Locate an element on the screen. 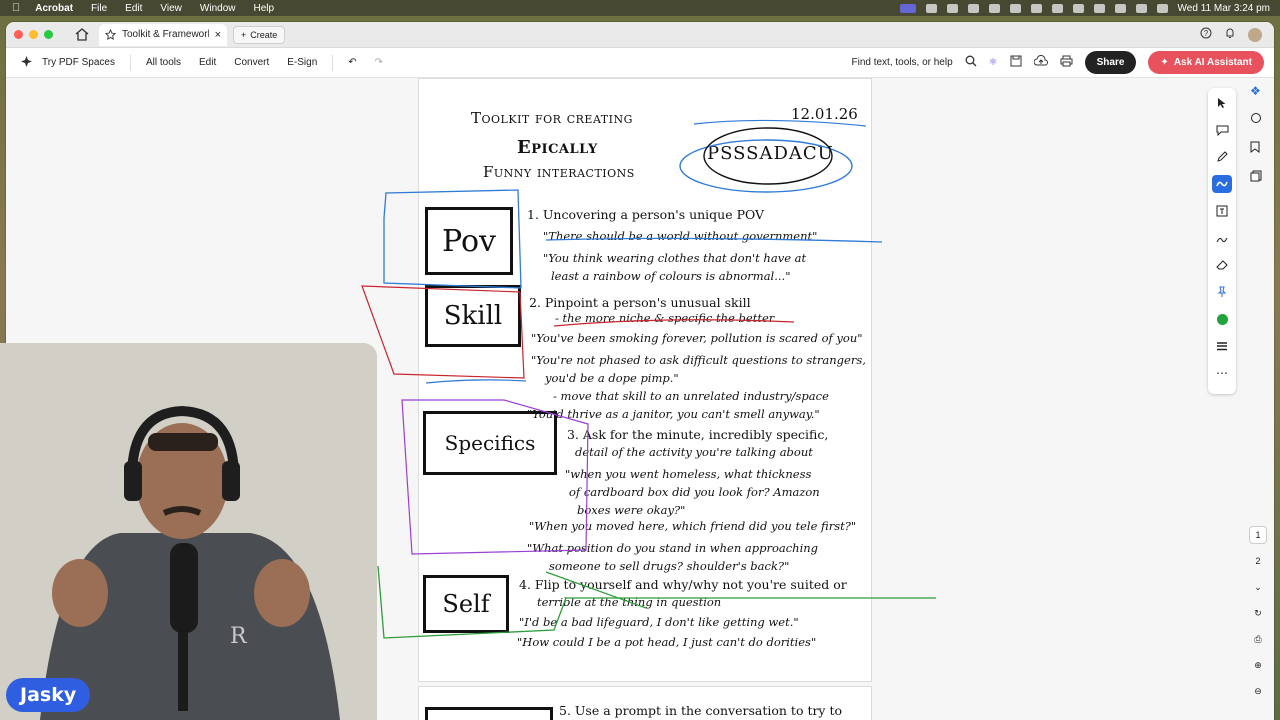 This screenshot has height=720, width=1280. close-window-button is located at coordinates (18, 34).